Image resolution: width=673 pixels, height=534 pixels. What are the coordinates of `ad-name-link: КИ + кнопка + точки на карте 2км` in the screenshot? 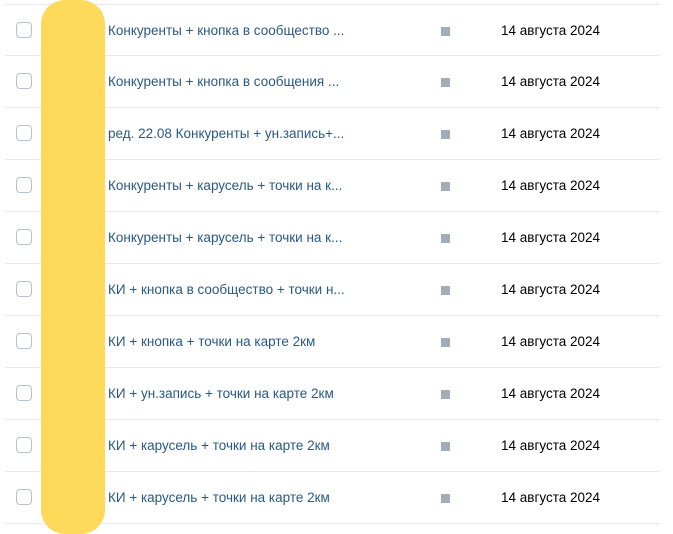 It's located at (211, 342).